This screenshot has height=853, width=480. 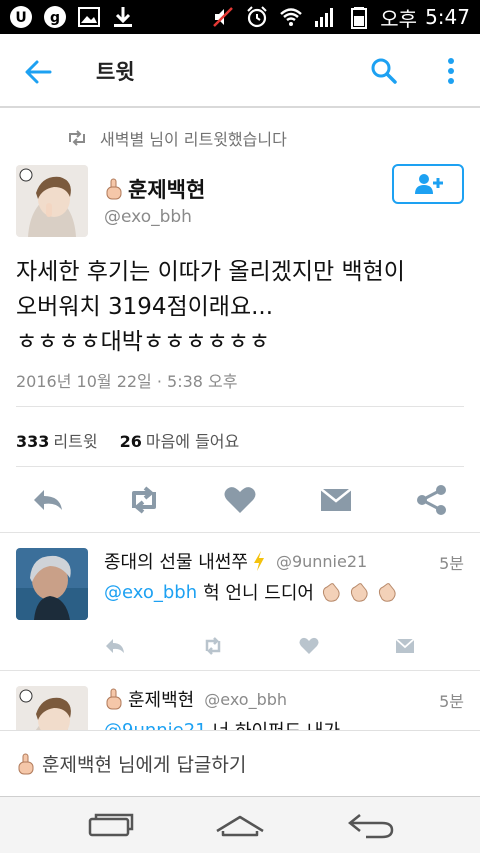 I want to click on back-arrow-icon, so click(x=38, y=72).